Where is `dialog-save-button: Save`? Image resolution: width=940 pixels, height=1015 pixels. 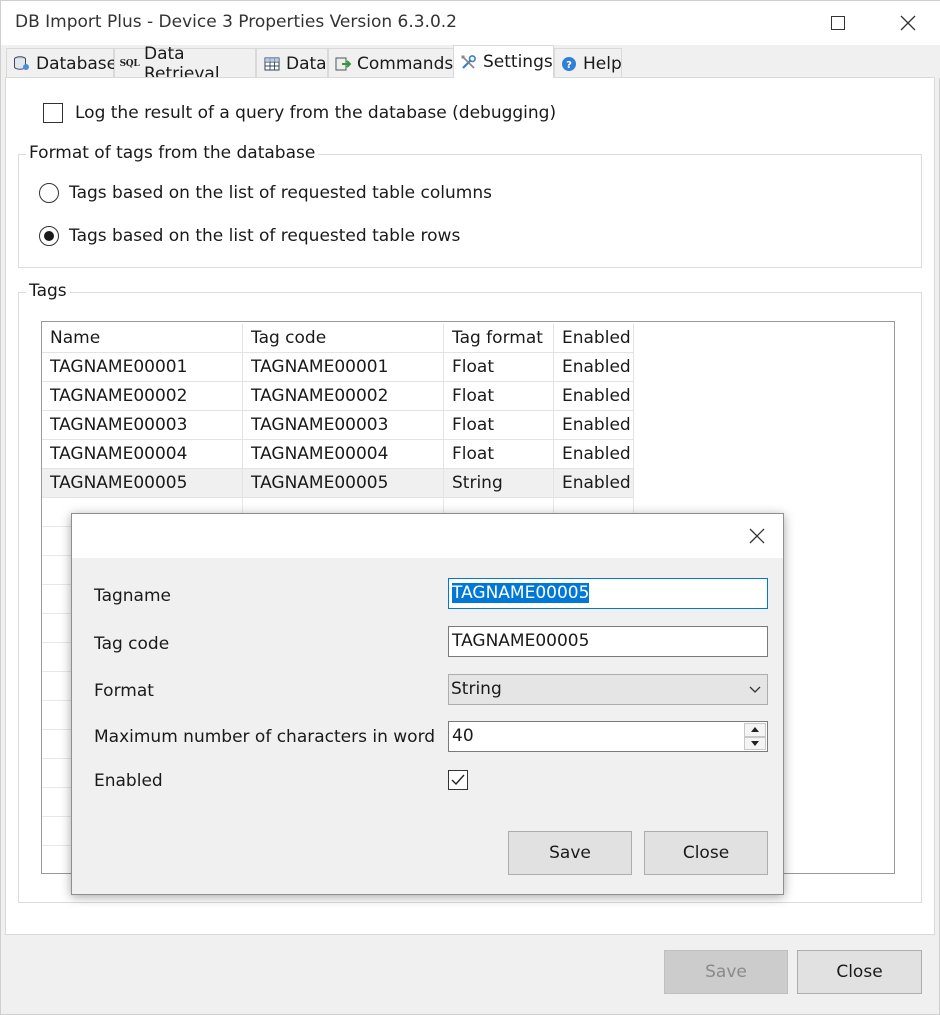 dialog-save-button: Save is located at coordinates (570, 853).